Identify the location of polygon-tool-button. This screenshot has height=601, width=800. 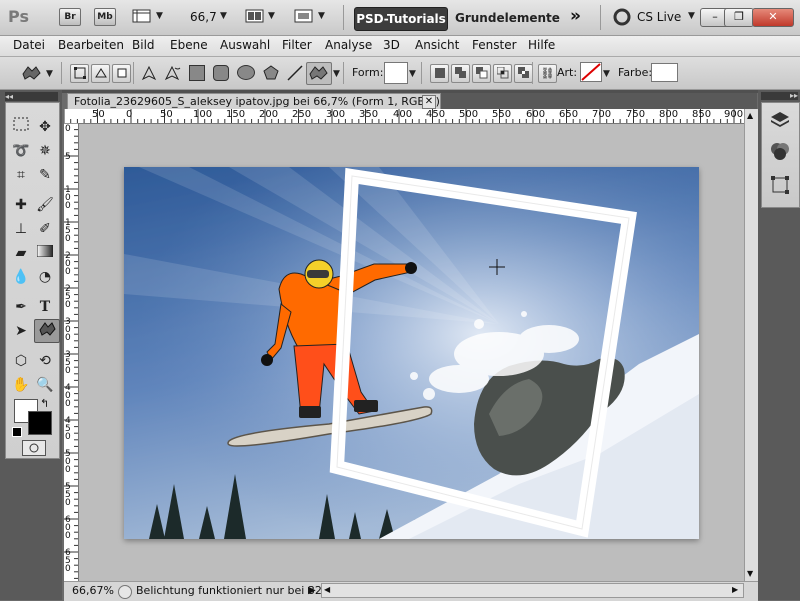
(271, 74).